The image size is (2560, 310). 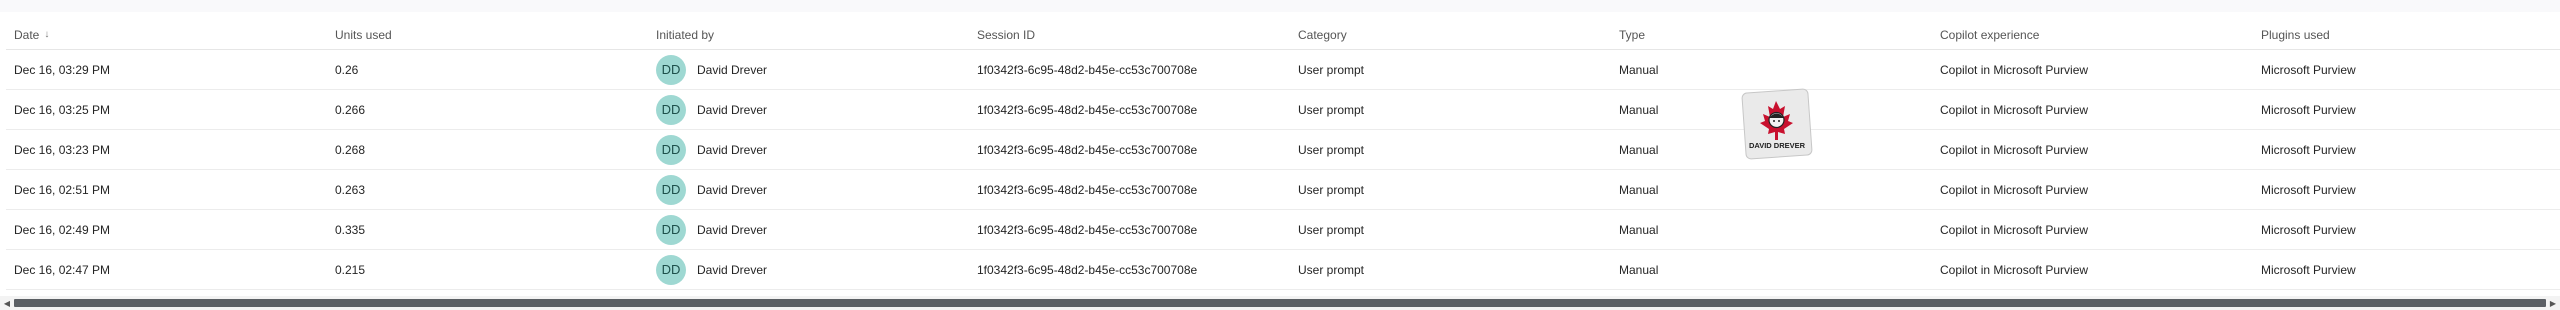 I want to click on date-cell: Dec 16, 02:49 PM, so click(x=62, y=229).